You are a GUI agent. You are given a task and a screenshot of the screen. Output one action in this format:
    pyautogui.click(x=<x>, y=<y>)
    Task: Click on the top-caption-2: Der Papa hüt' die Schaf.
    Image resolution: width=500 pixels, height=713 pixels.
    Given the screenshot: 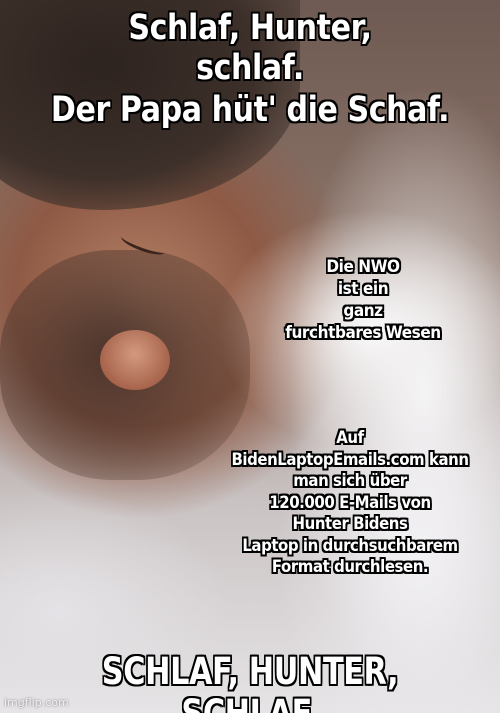 What is the action you would take?
    pyautogui.click(x=250, y=110)
    